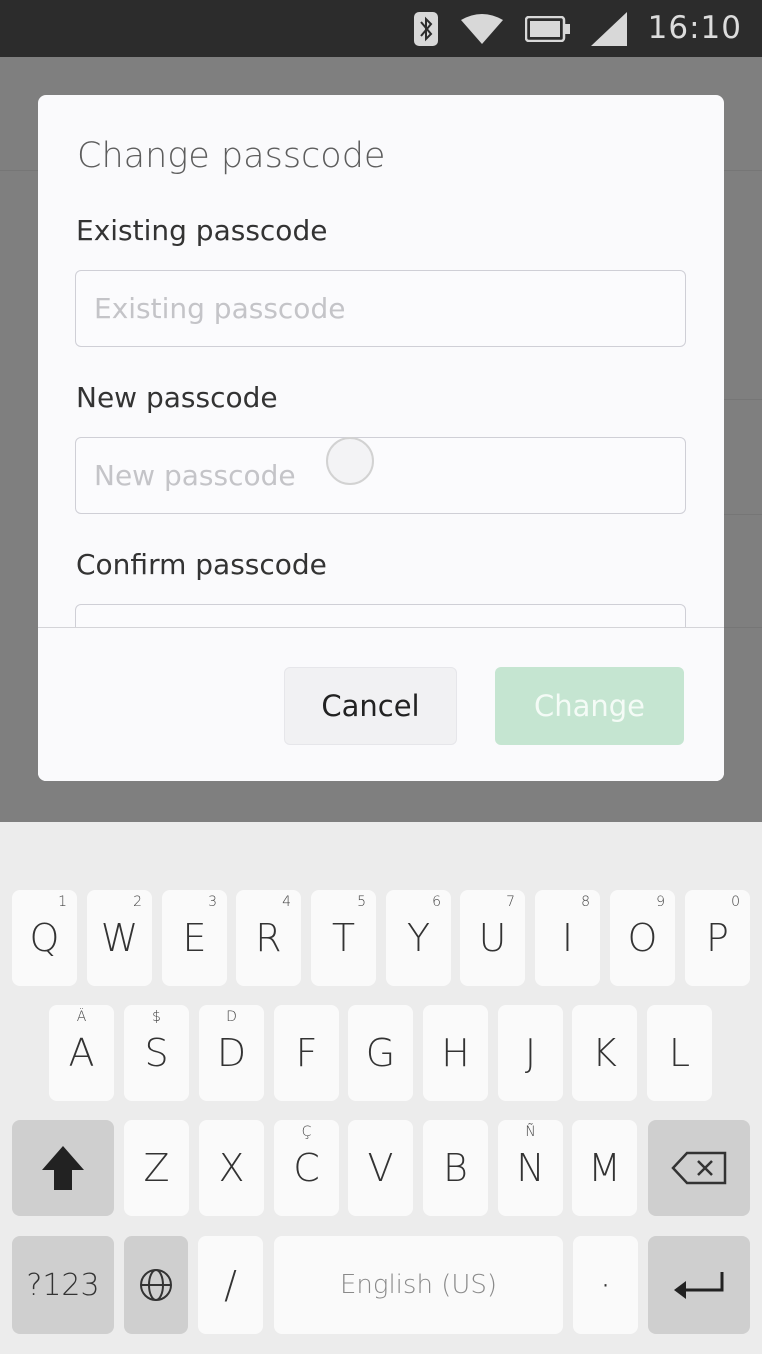  I want to click on shift-key, so click(63, 1168).